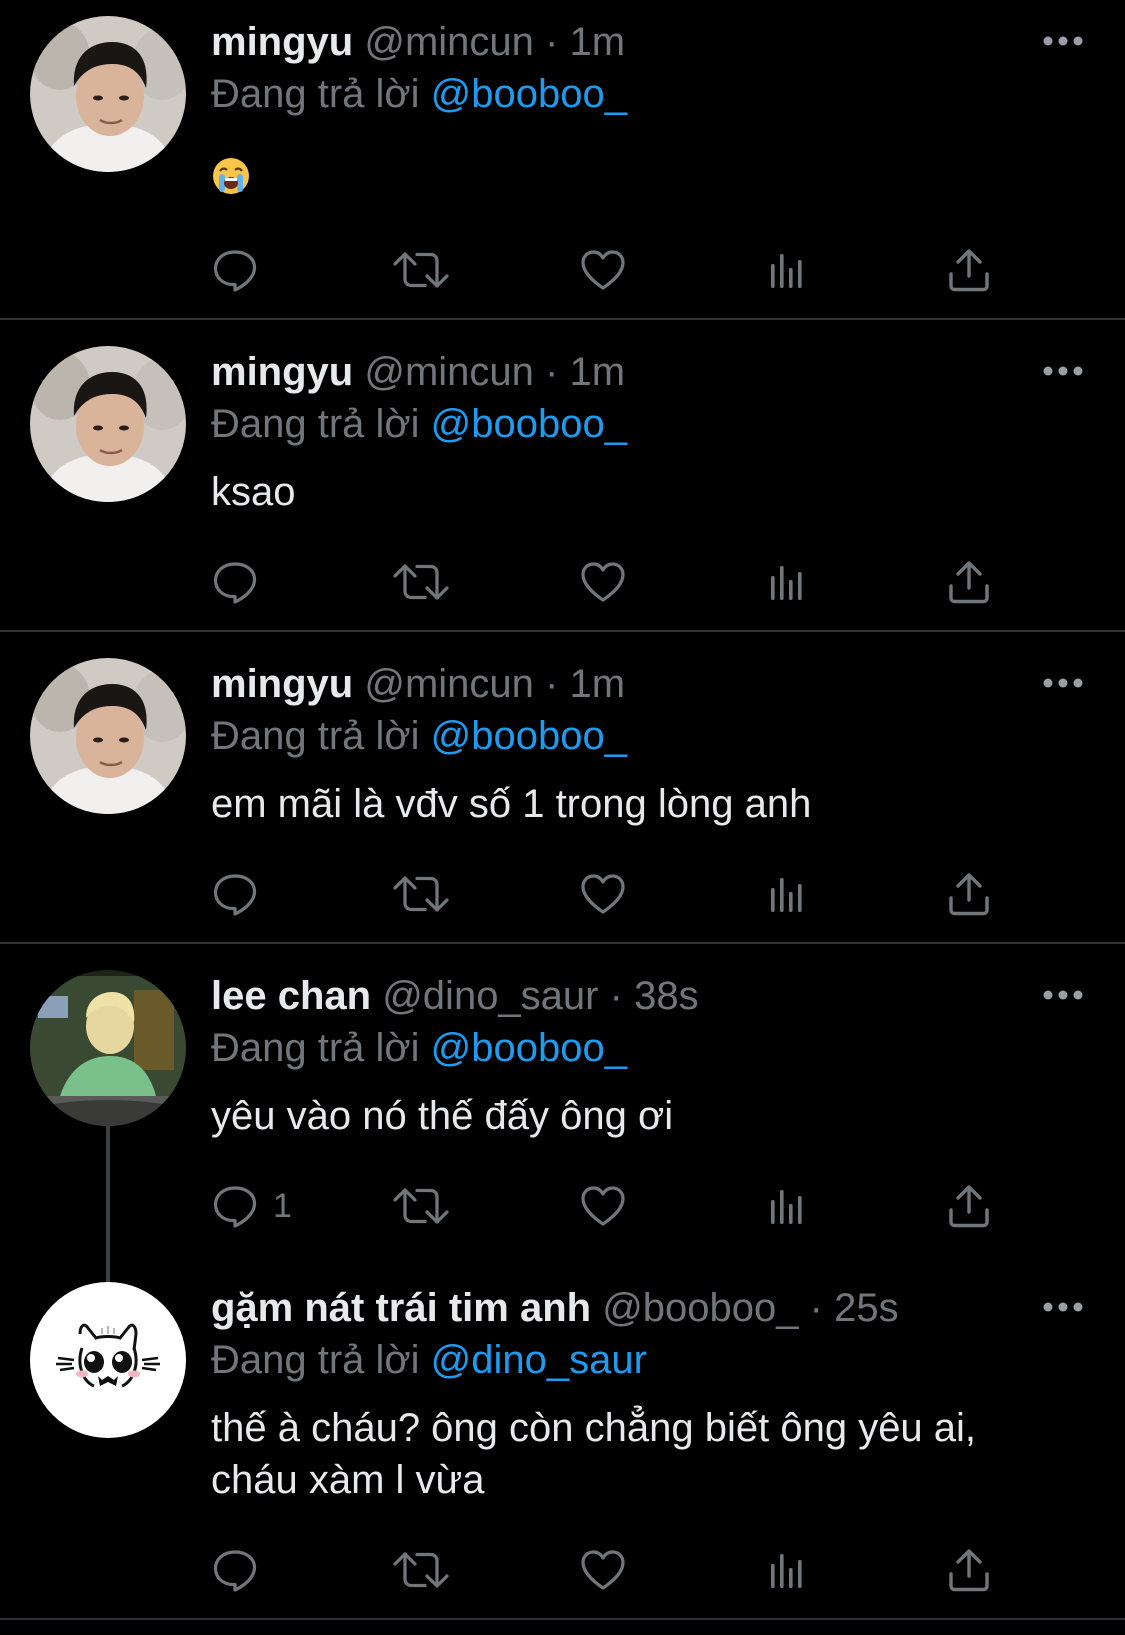  I want to click on tweet-header: gặm nát trái tim anh @booboo_ · 25s, so click(555, 1308).